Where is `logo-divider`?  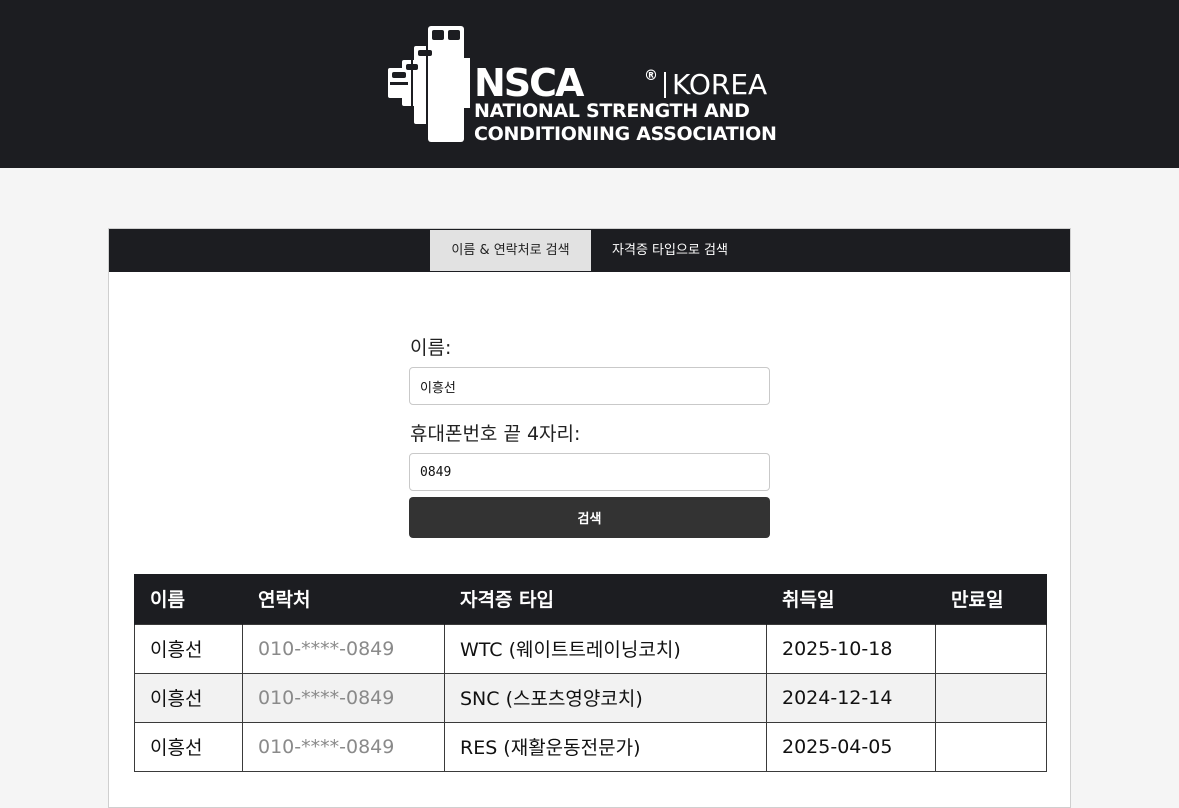
logo-divider is located at coordinates (665, 85).